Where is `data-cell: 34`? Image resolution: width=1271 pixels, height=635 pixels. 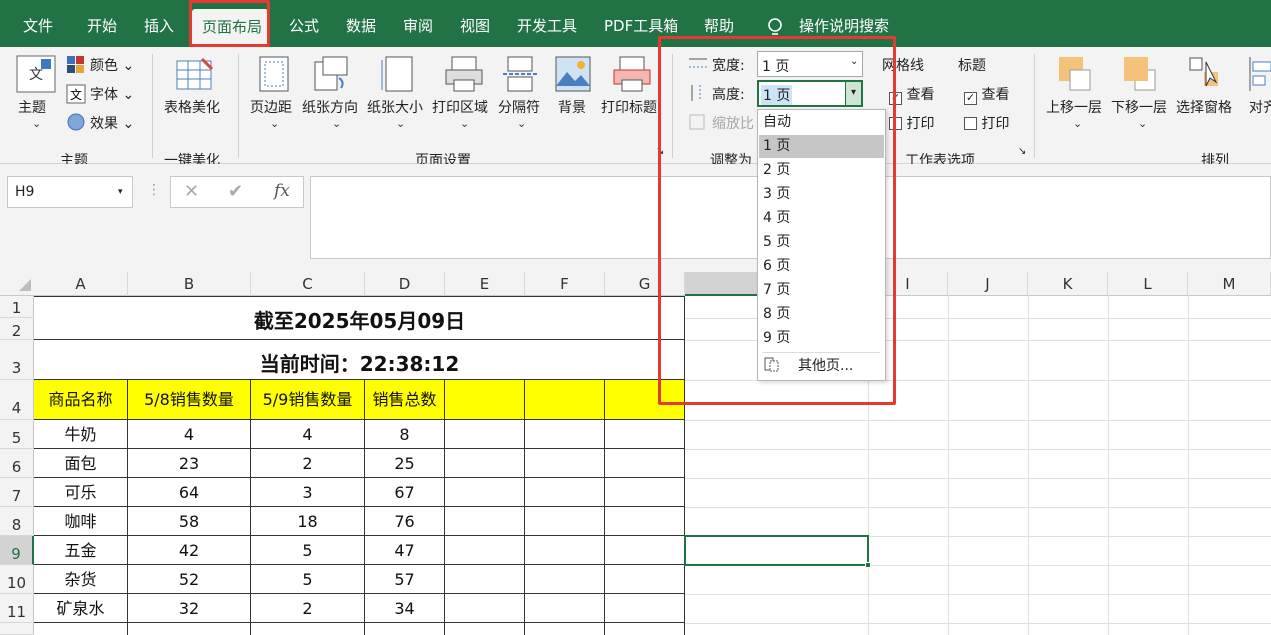
data-cell: 34 is located at coordinates (405, 608).